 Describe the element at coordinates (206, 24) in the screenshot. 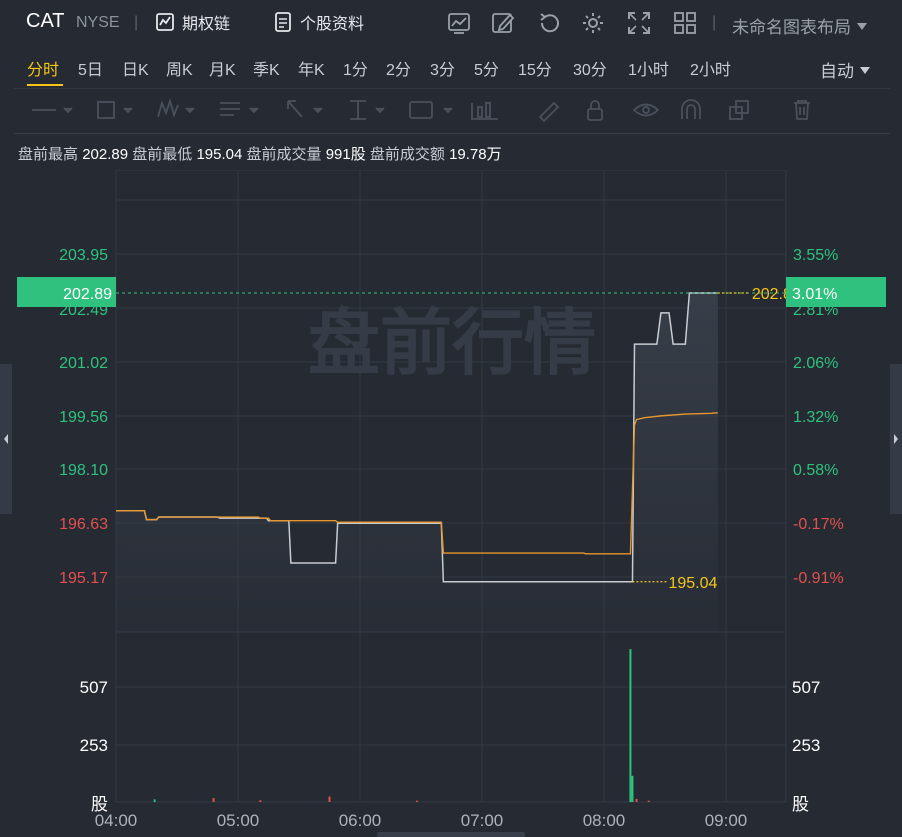

I see `options-chain-label: 期权链` at that location.